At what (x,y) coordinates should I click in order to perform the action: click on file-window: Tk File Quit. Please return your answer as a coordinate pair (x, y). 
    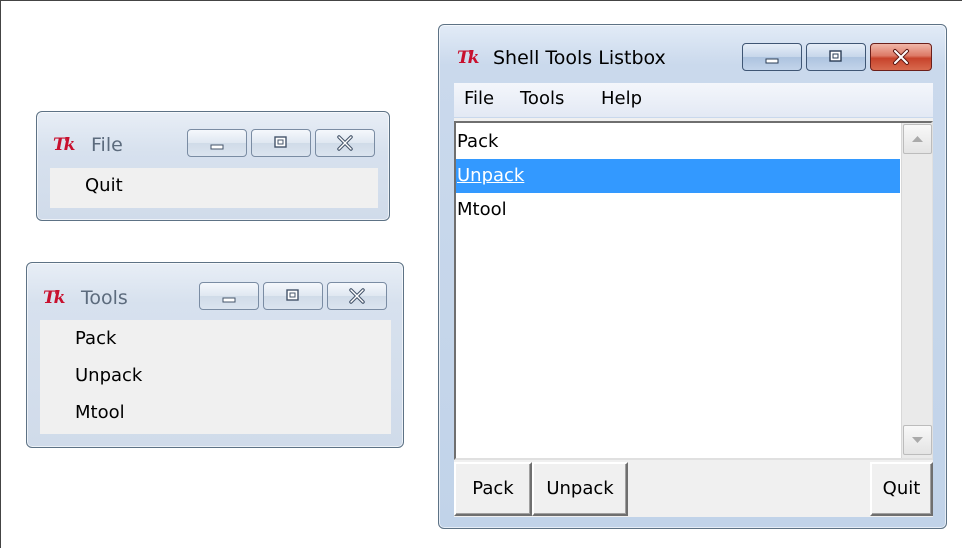
    Looking at the image, I should click on (213, 166).